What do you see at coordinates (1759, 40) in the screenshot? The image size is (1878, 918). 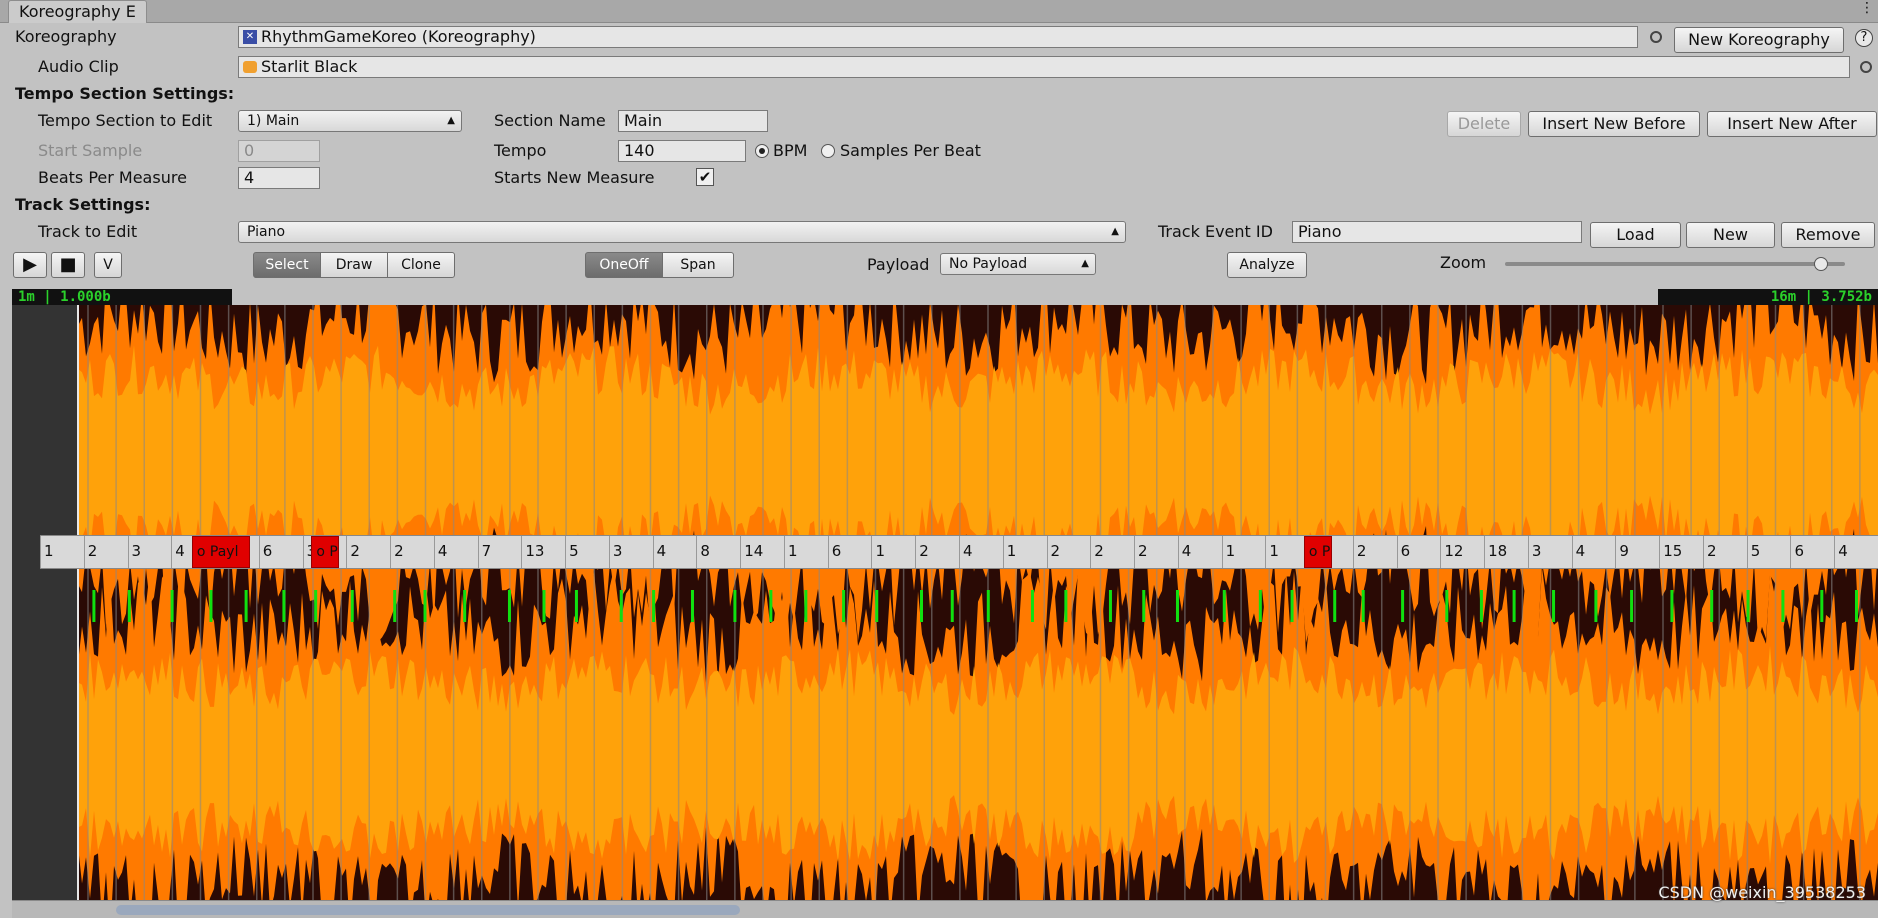 I see `new-koreography-button: New Koreography` at bounding box center [1759, 40].